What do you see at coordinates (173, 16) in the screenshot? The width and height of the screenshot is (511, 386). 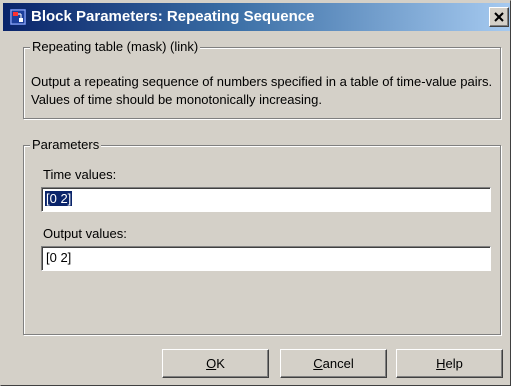 I see `window-title: Block Parameters: Repeating Sequence` at bounding box center [173, 16].